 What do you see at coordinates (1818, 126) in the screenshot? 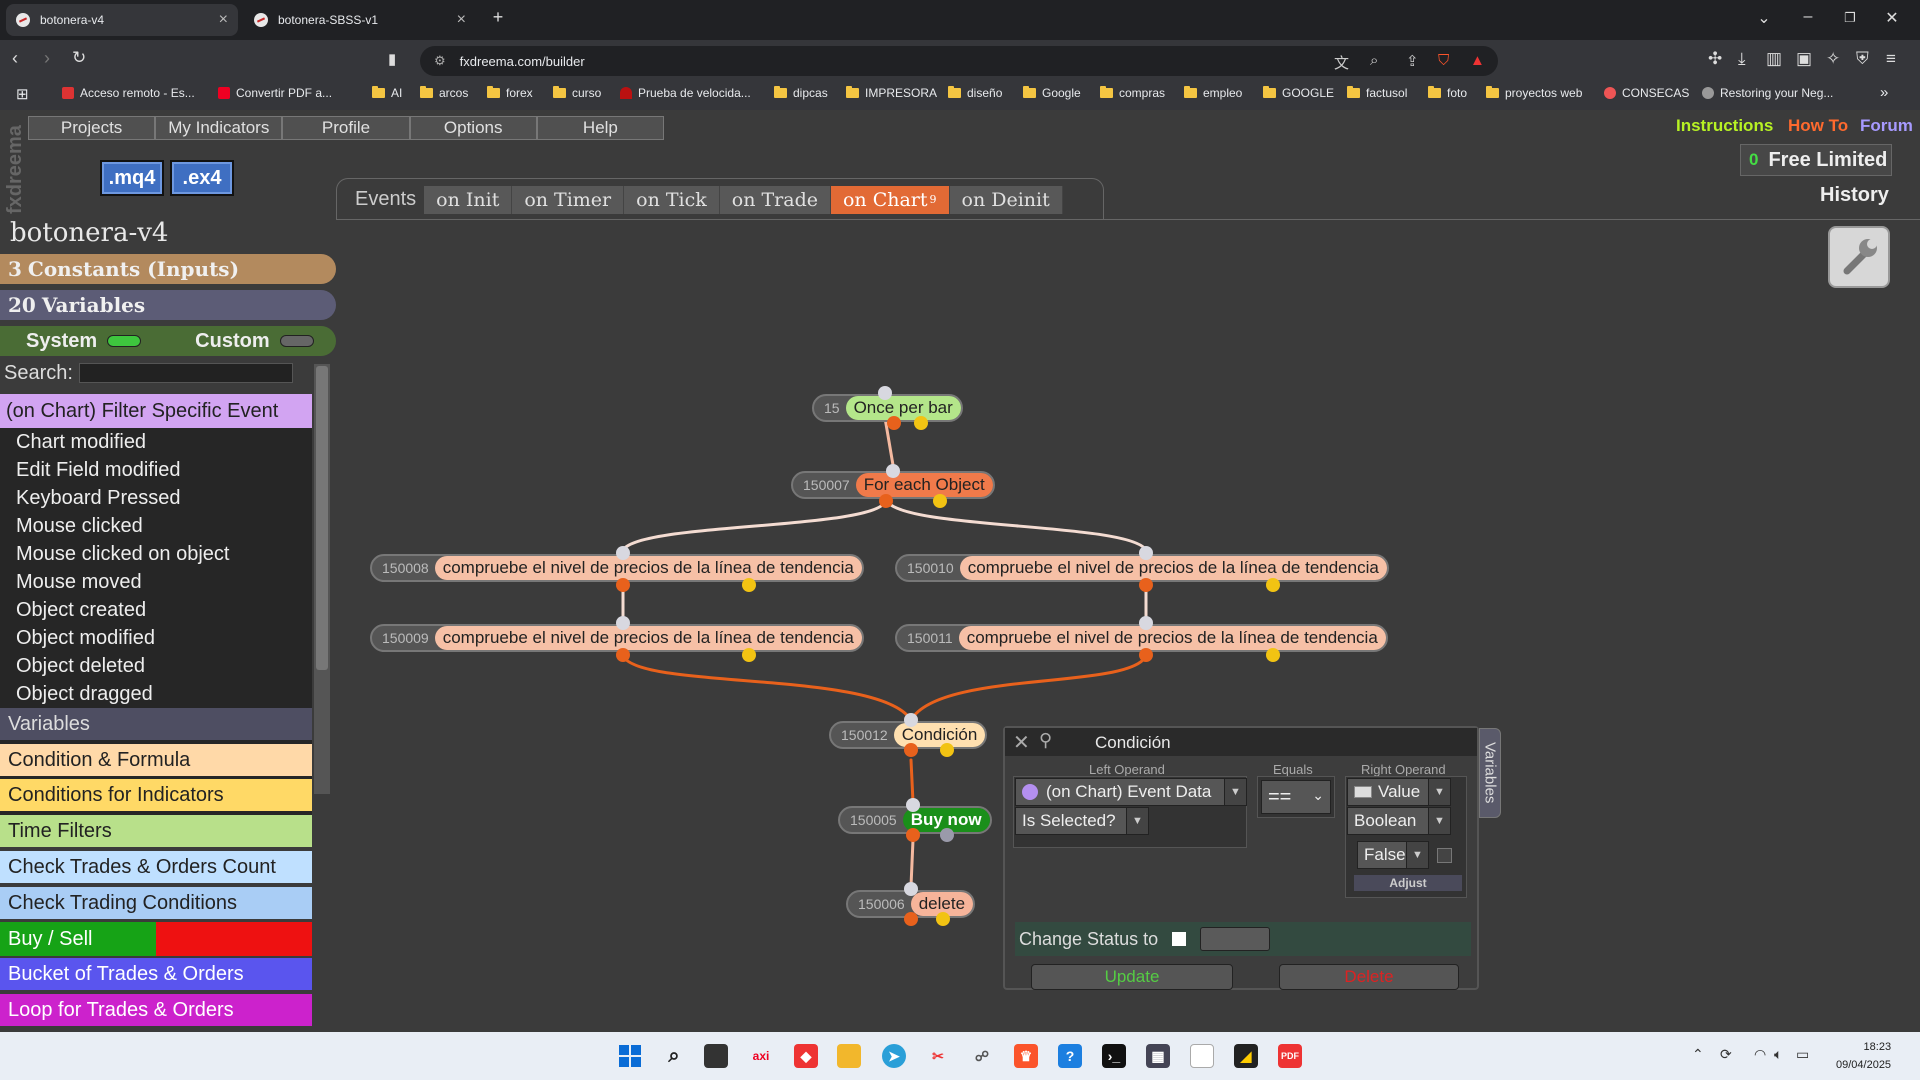
I see `howto-link: How To` at bounding box center [1818, 126].